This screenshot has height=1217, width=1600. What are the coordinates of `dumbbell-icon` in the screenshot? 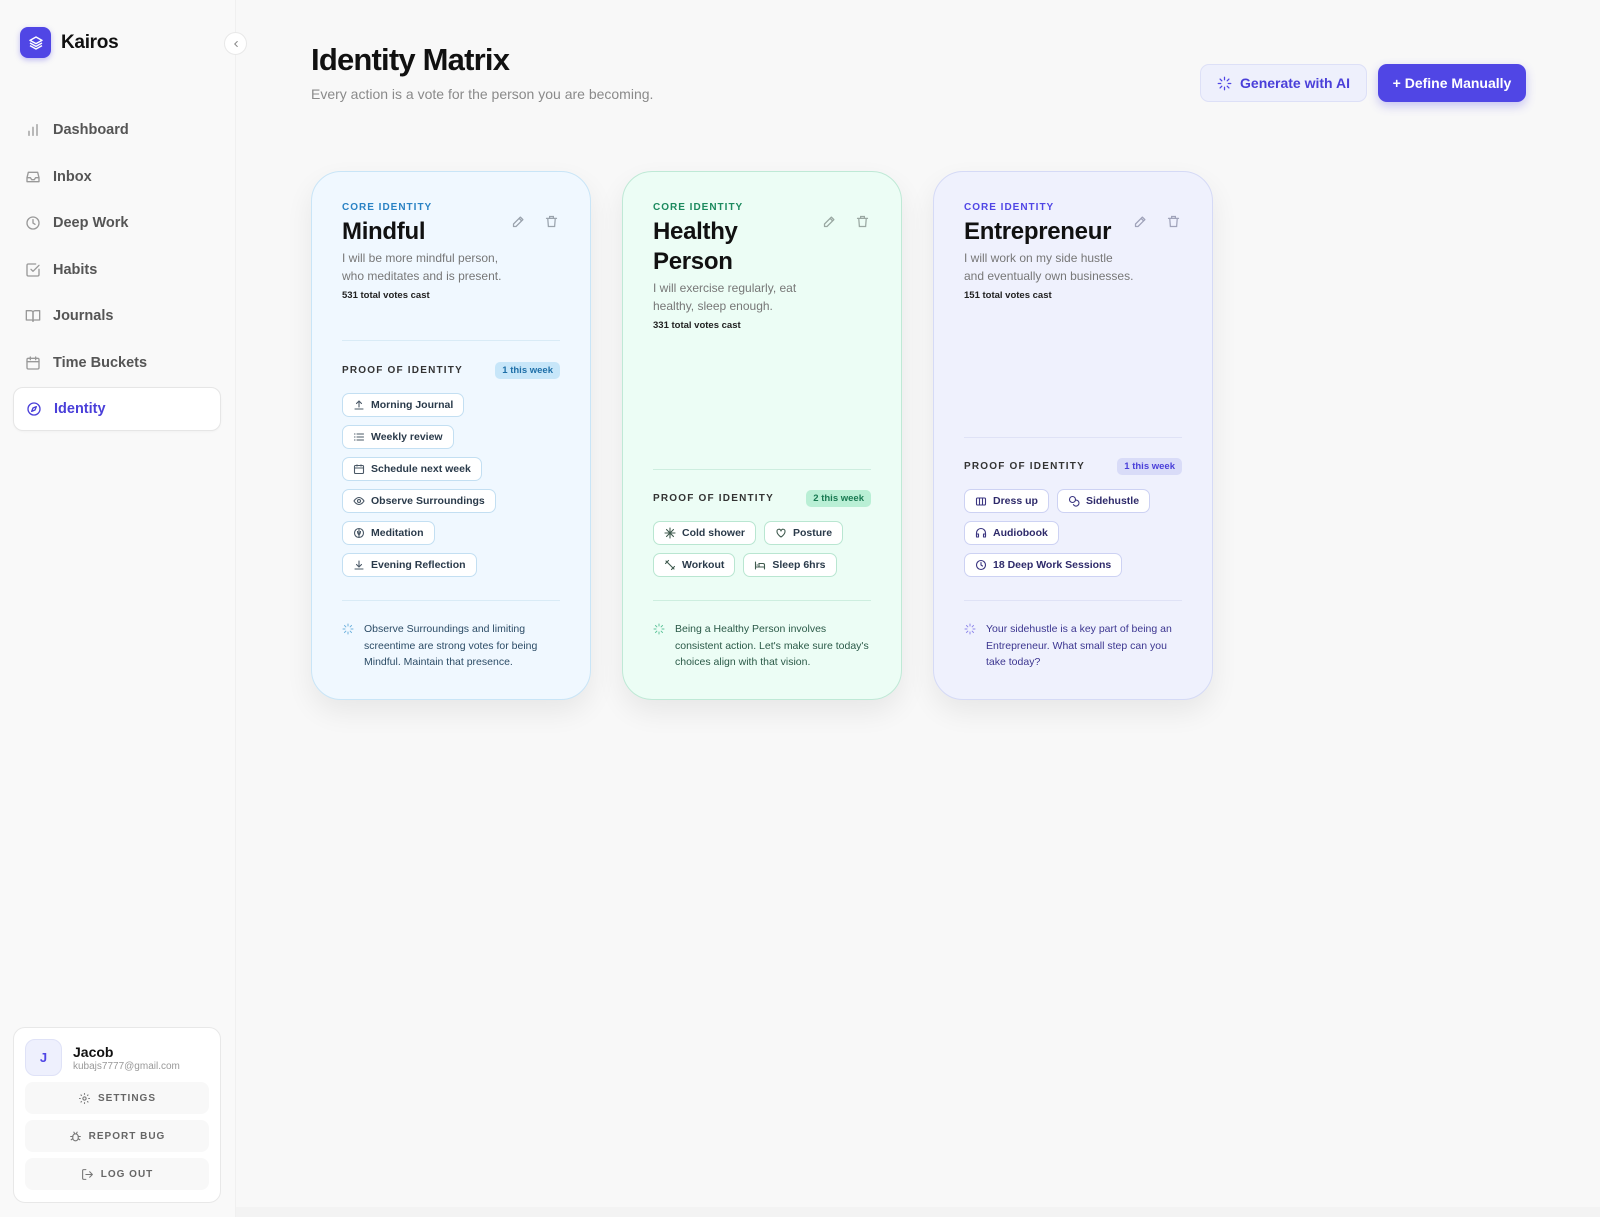 It's located at (670, 565).